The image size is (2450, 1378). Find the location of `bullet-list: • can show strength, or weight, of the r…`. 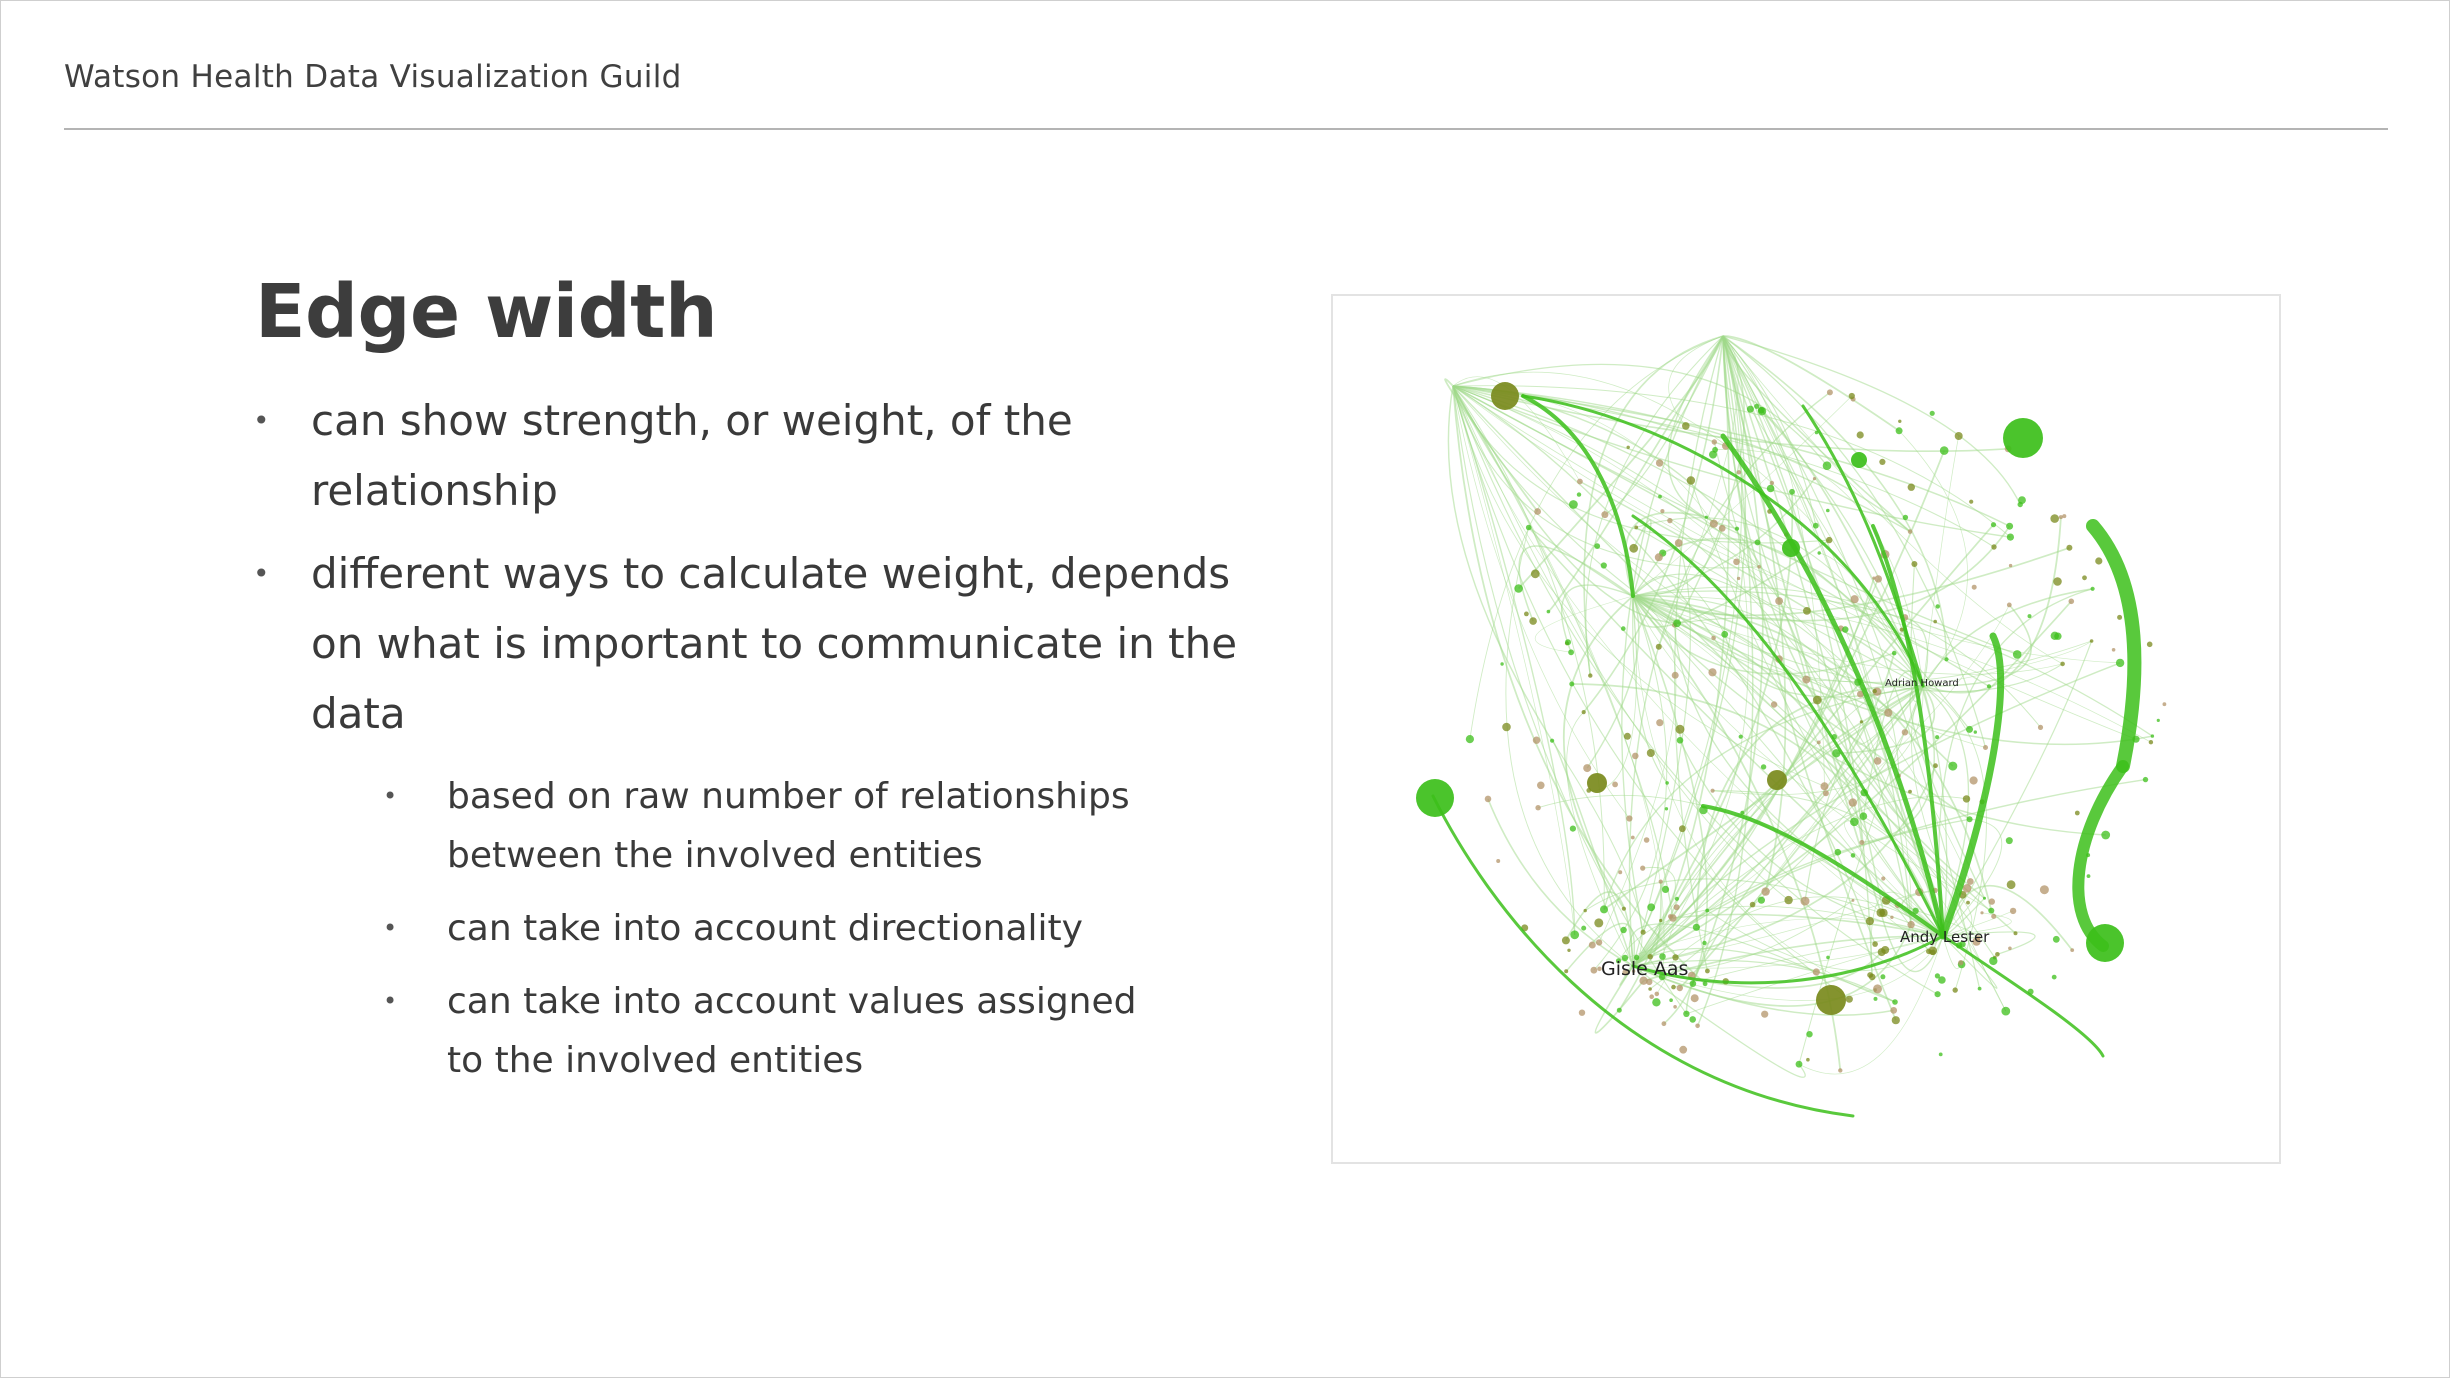

bullet-list: • can show strength, or weight, of the r… is located at coordinates (749, 574).